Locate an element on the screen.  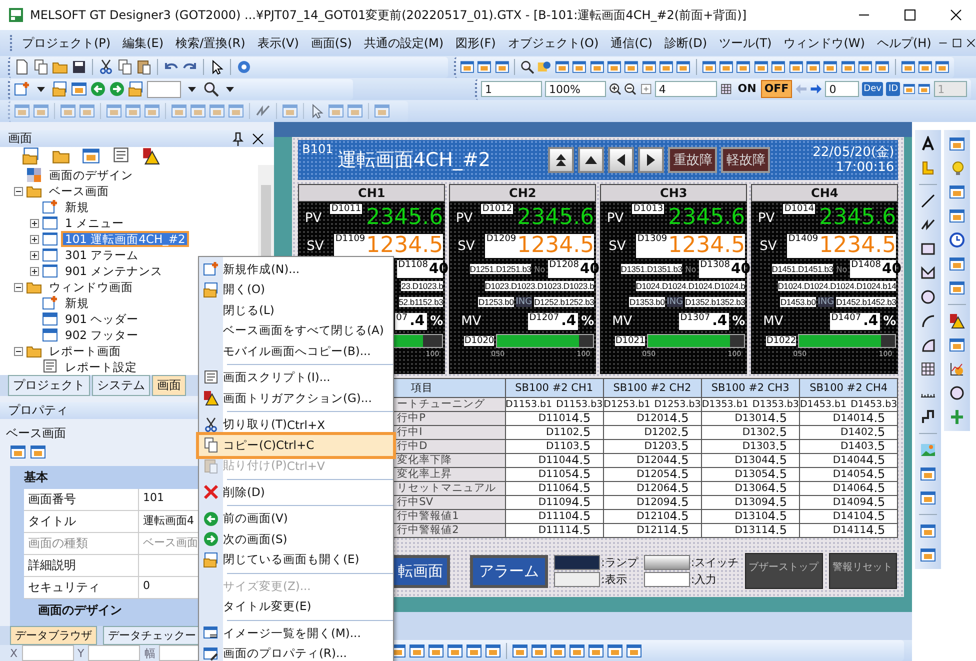
corner-icon is located at coordinates (928, 168).